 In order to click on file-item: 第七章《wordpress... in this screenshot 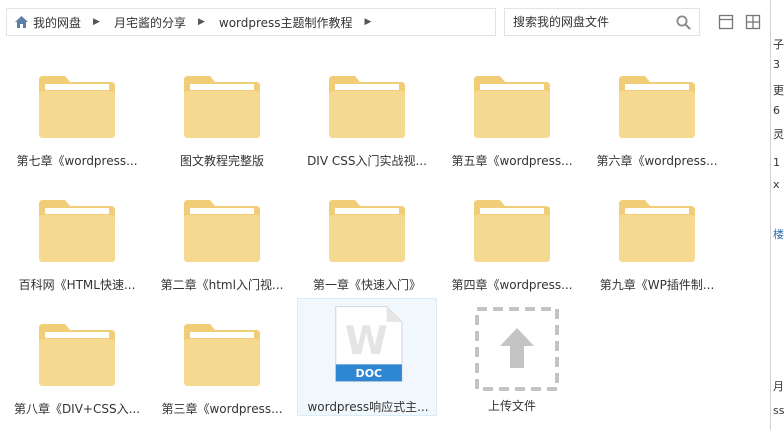, I will do `click(77, 117)`.